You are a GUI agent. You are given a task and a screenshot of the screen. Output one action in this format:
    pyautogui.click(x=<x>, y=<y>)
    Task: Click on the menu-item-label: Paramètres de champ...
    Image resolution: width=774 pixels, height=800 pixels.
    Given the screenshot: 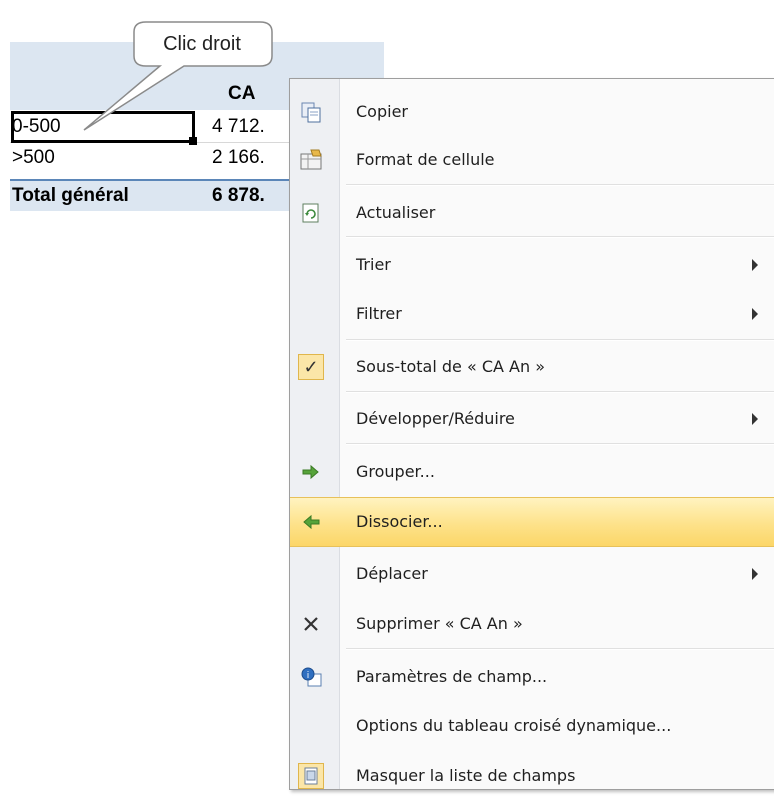 What is the action you would take?
    pyautogui.click(x=452, y=676)
    